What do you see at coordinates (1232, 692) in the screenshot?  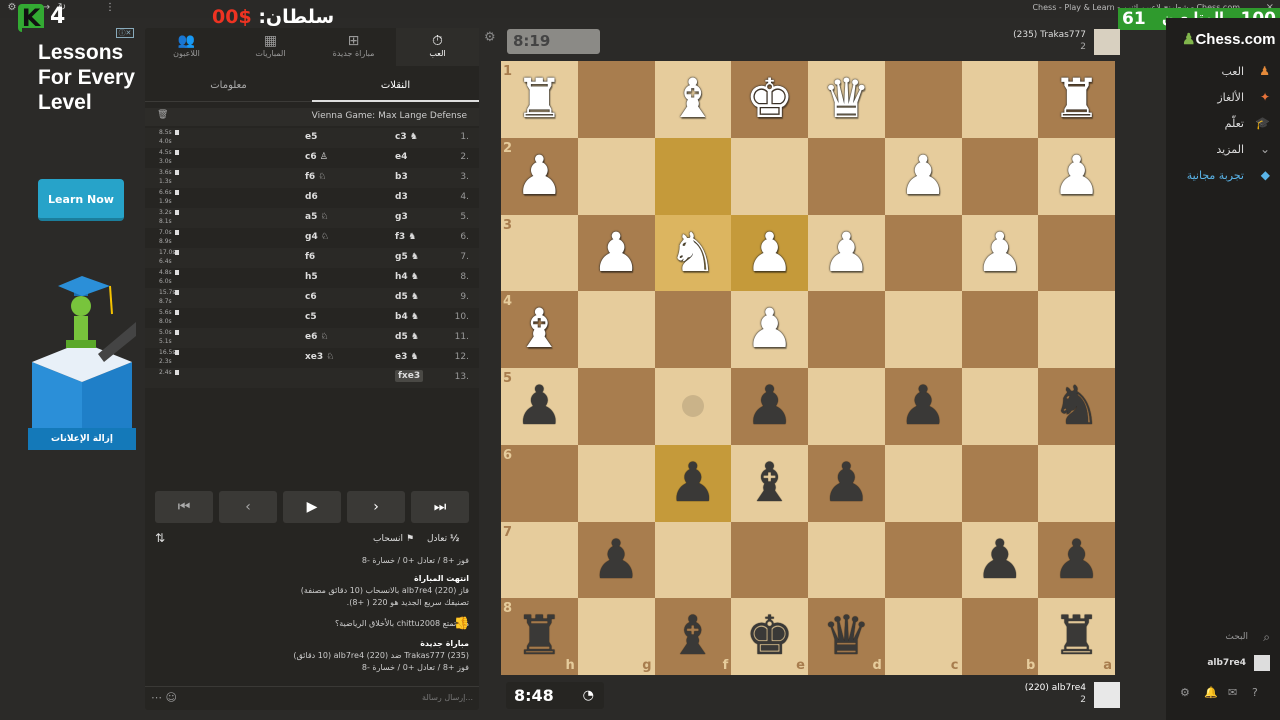 I see `mail-icon: ✉` at bounding box center [1232, 692].